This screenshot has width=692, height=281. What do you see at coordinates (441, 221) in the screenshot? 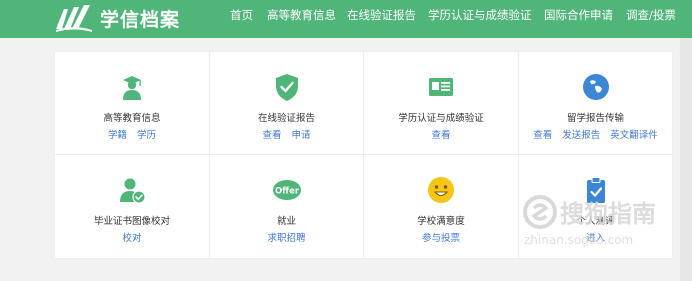
I see `service-title: 学校满意度` at bounding box center [441, 221].